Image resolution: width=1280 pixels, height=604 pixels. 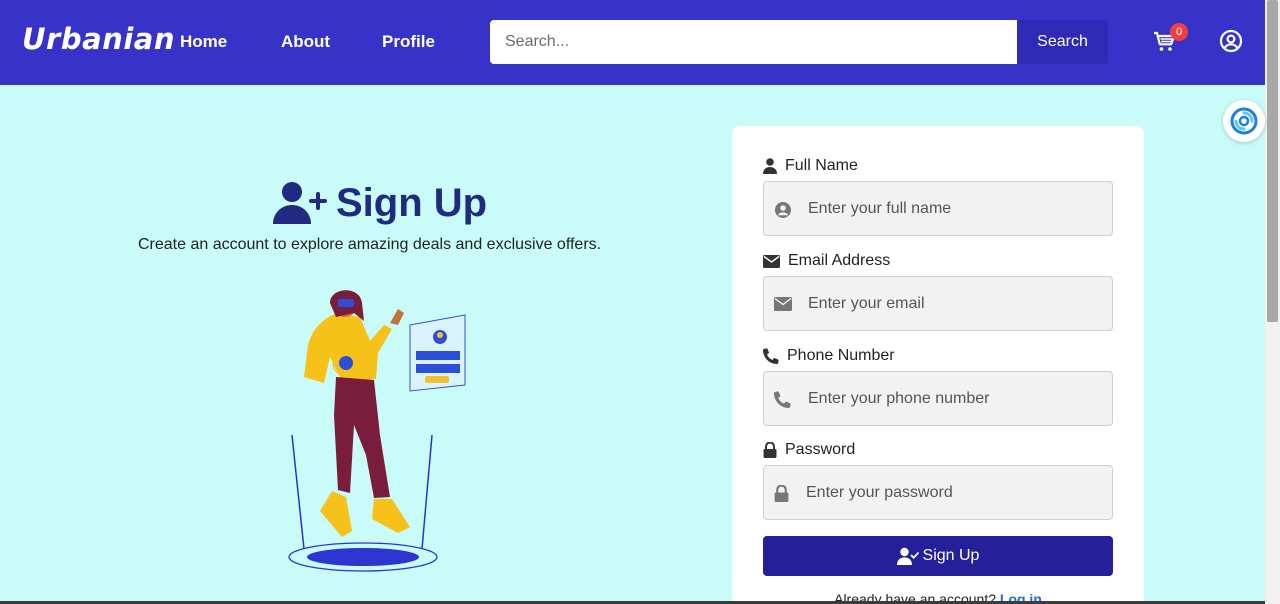 I want to click on email-label-text: Email Address, so click(x=839, y=260).